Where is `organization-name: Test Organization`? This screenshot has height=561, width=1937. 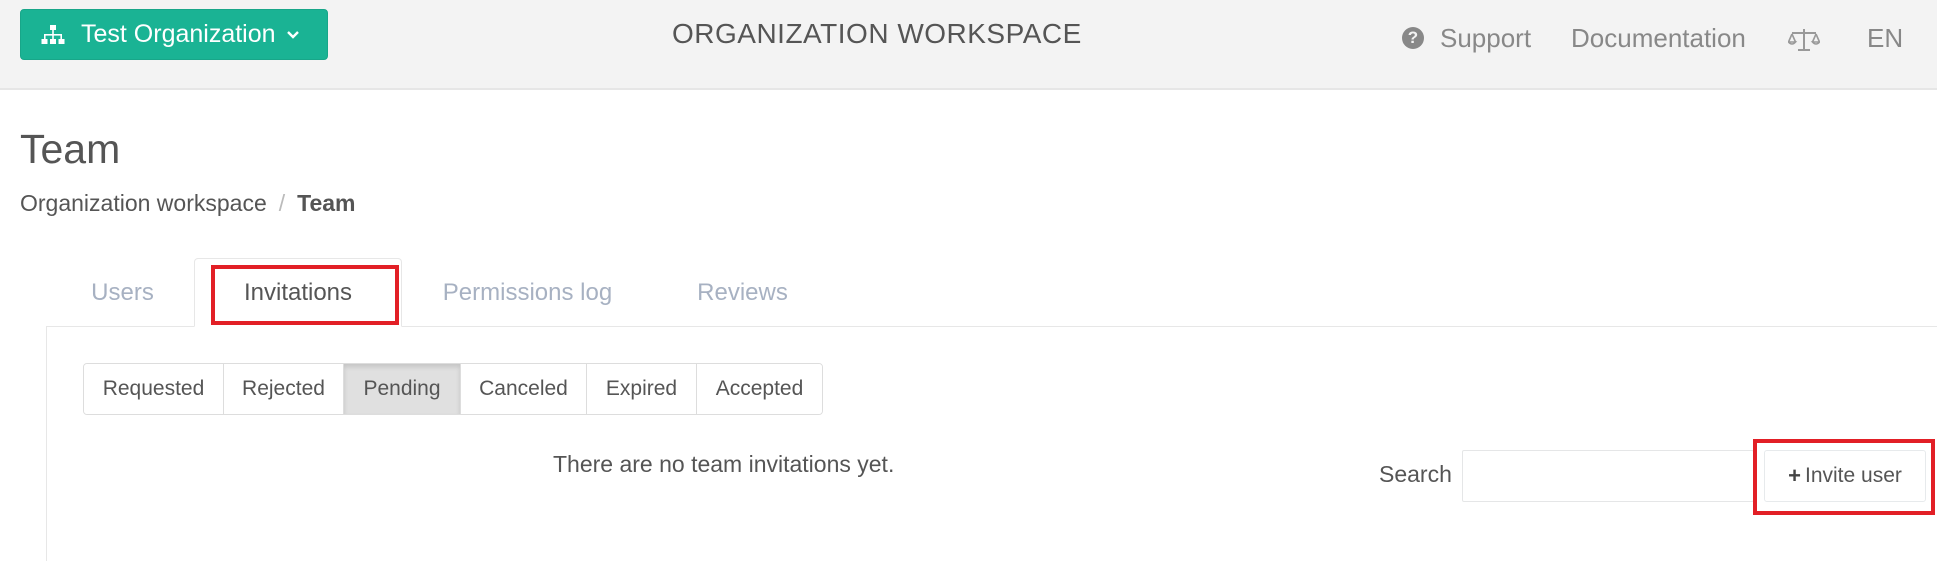 organization-name: Test Organization is located at coordinates (178, 34).